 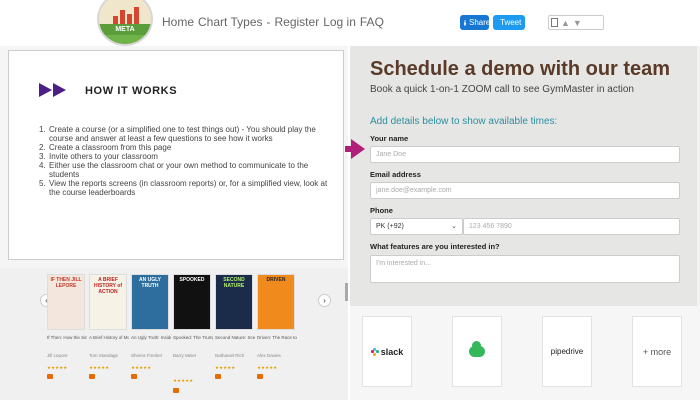 What do you see at coordinates (269, 355) in the screenshot?
I see `book-author: Alex Davies` at bounding box center [269, 355].